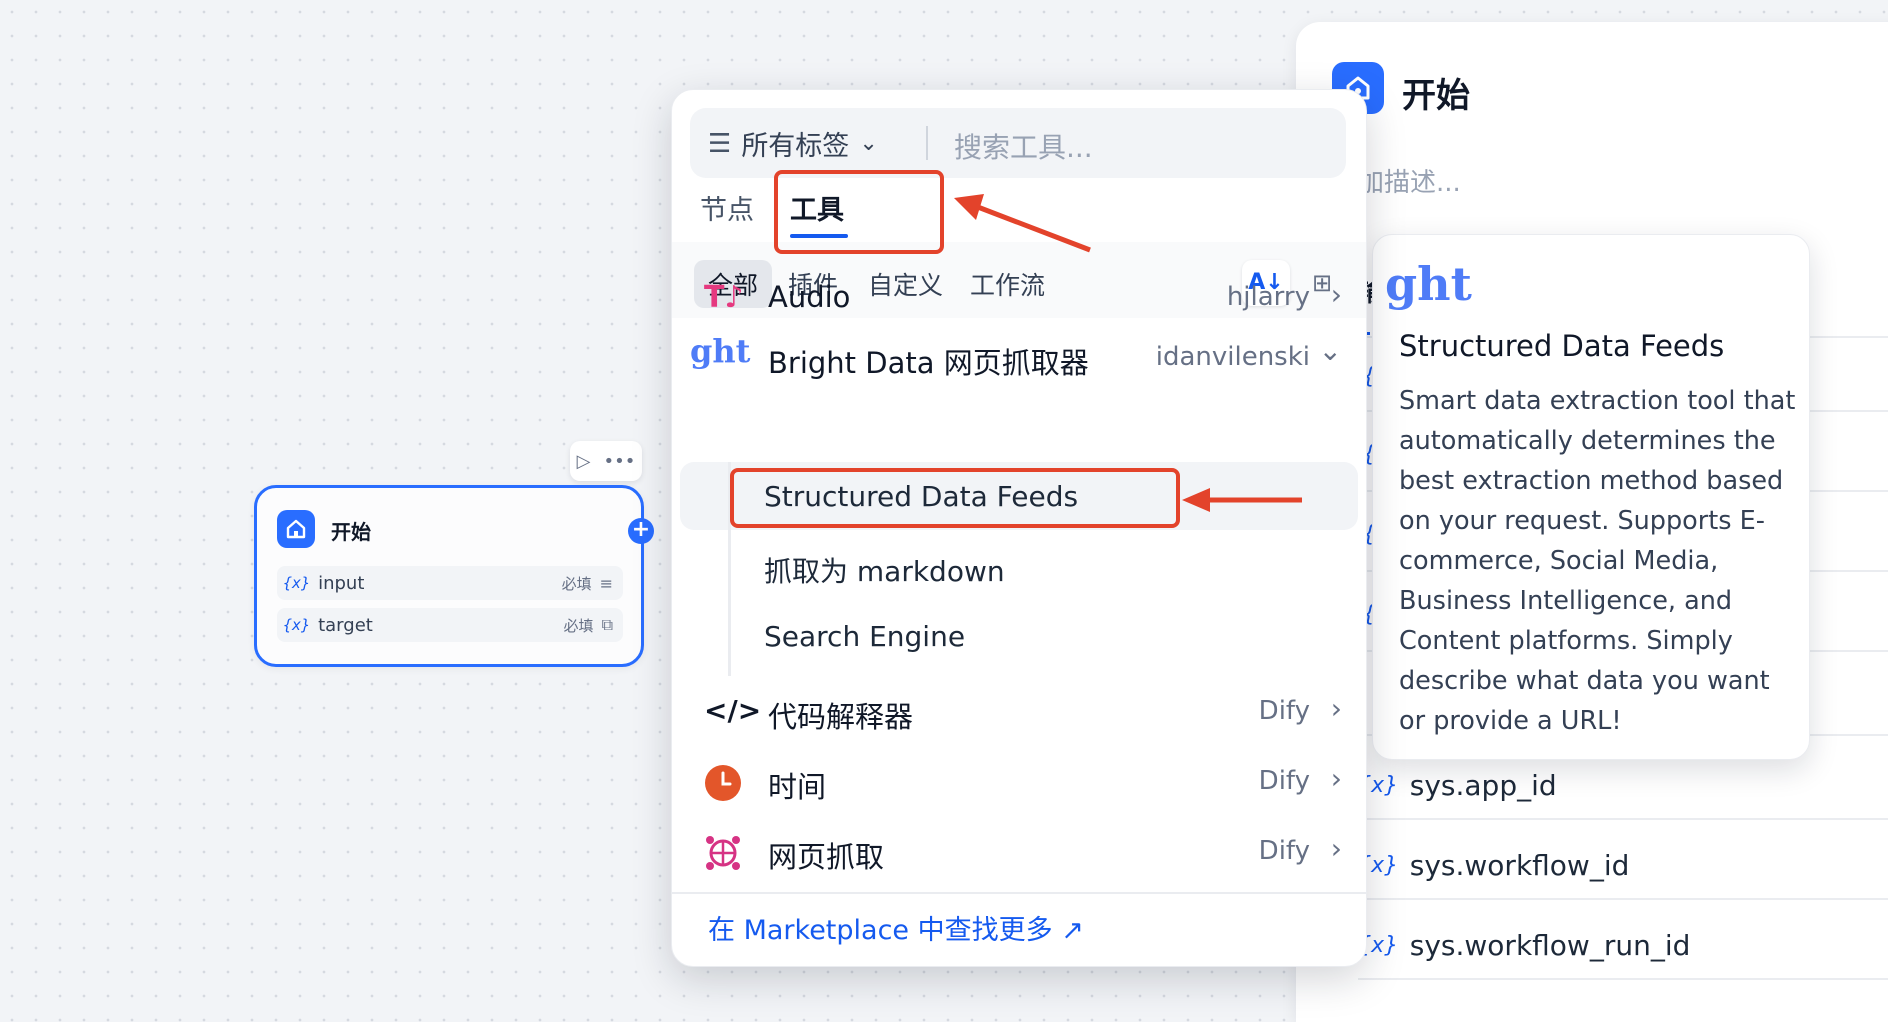  What do you see at coordinates (864, 636) in the screenshot?
I see `sub-tool-search-engine: Search Engine` at bounding box center [864, 636].